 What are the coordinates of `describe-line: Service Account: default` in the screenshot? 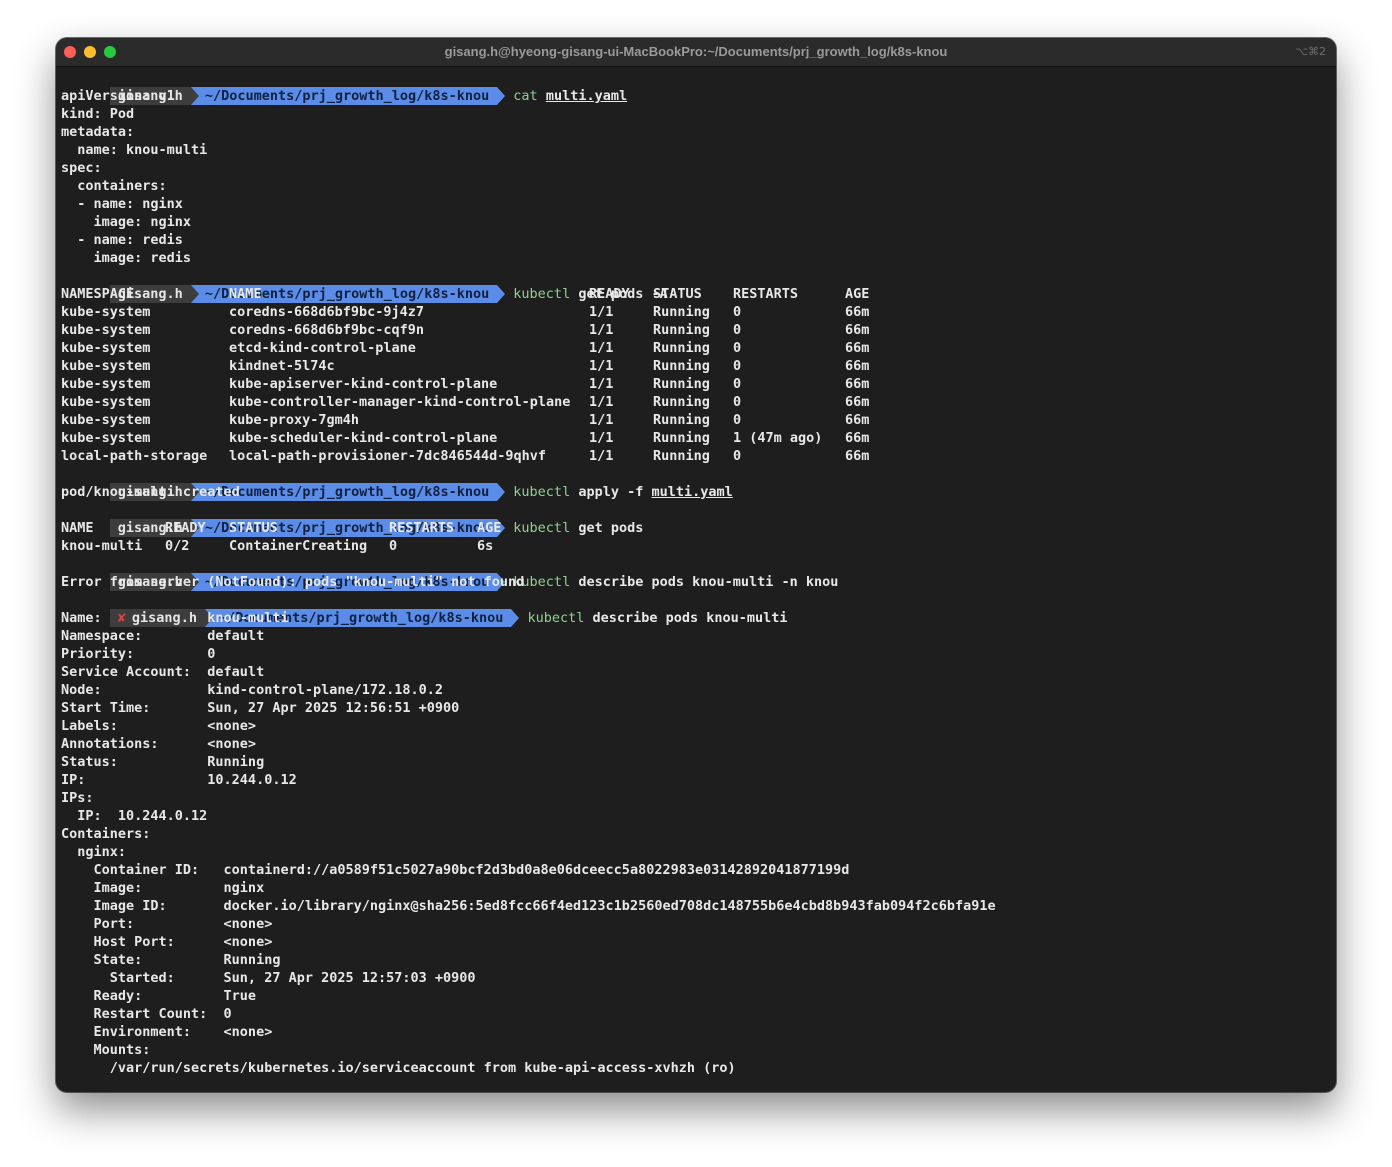 It's located at (163, 672).